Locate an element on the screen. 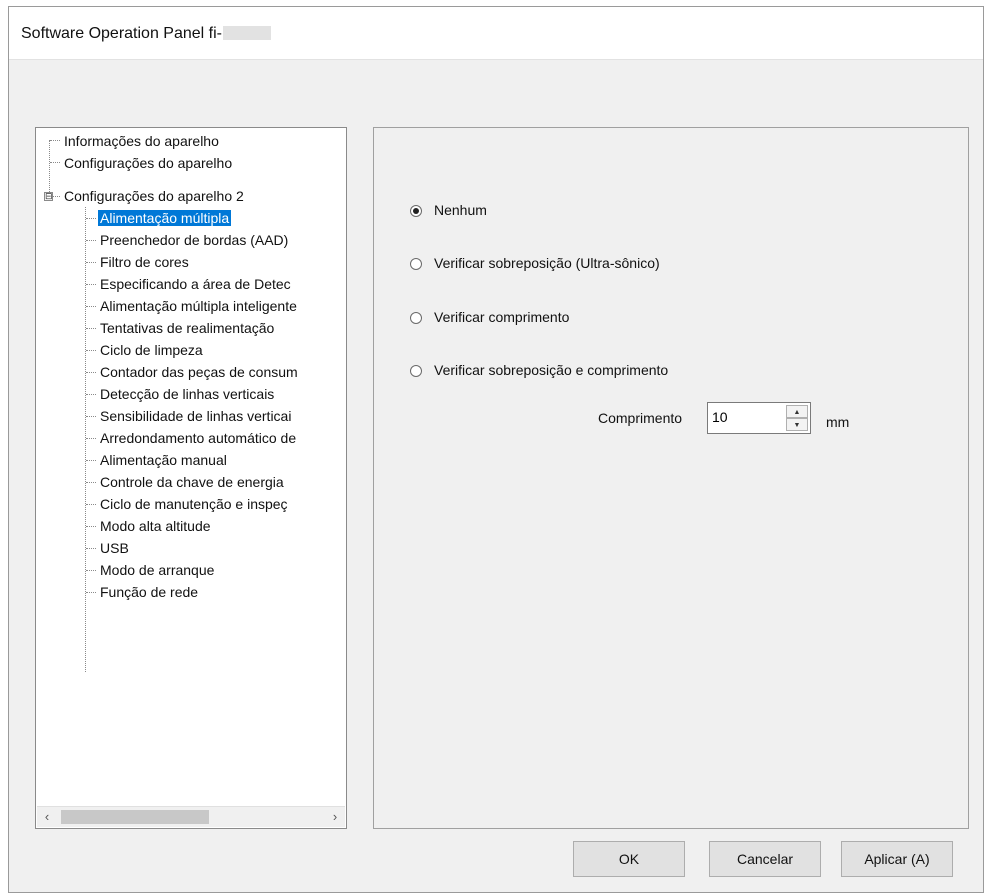 The image size is (984, 893). horizontal-scrollbar: ‹ › is located at coordinates (191, 816).